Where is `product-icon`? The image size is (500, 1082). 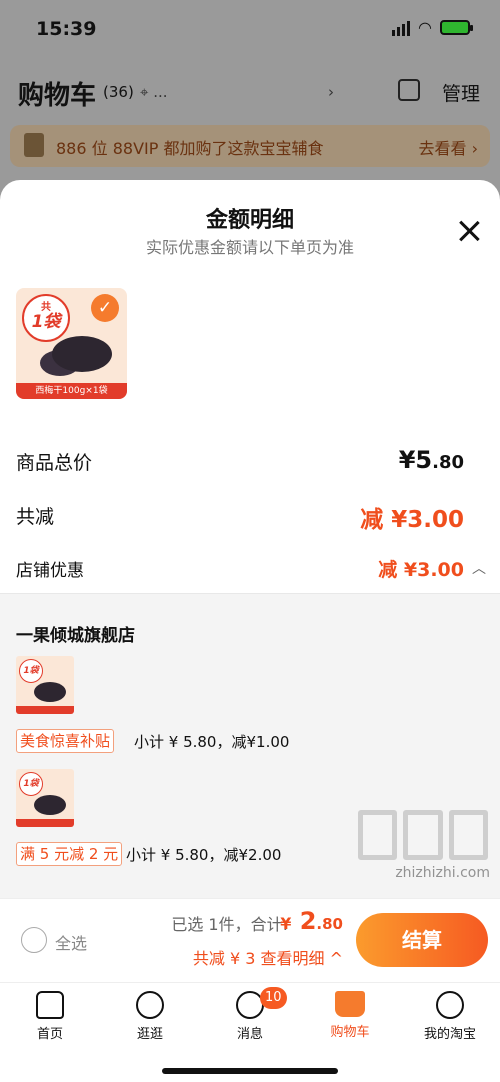
product-icon is located at coordinates (34, 145).